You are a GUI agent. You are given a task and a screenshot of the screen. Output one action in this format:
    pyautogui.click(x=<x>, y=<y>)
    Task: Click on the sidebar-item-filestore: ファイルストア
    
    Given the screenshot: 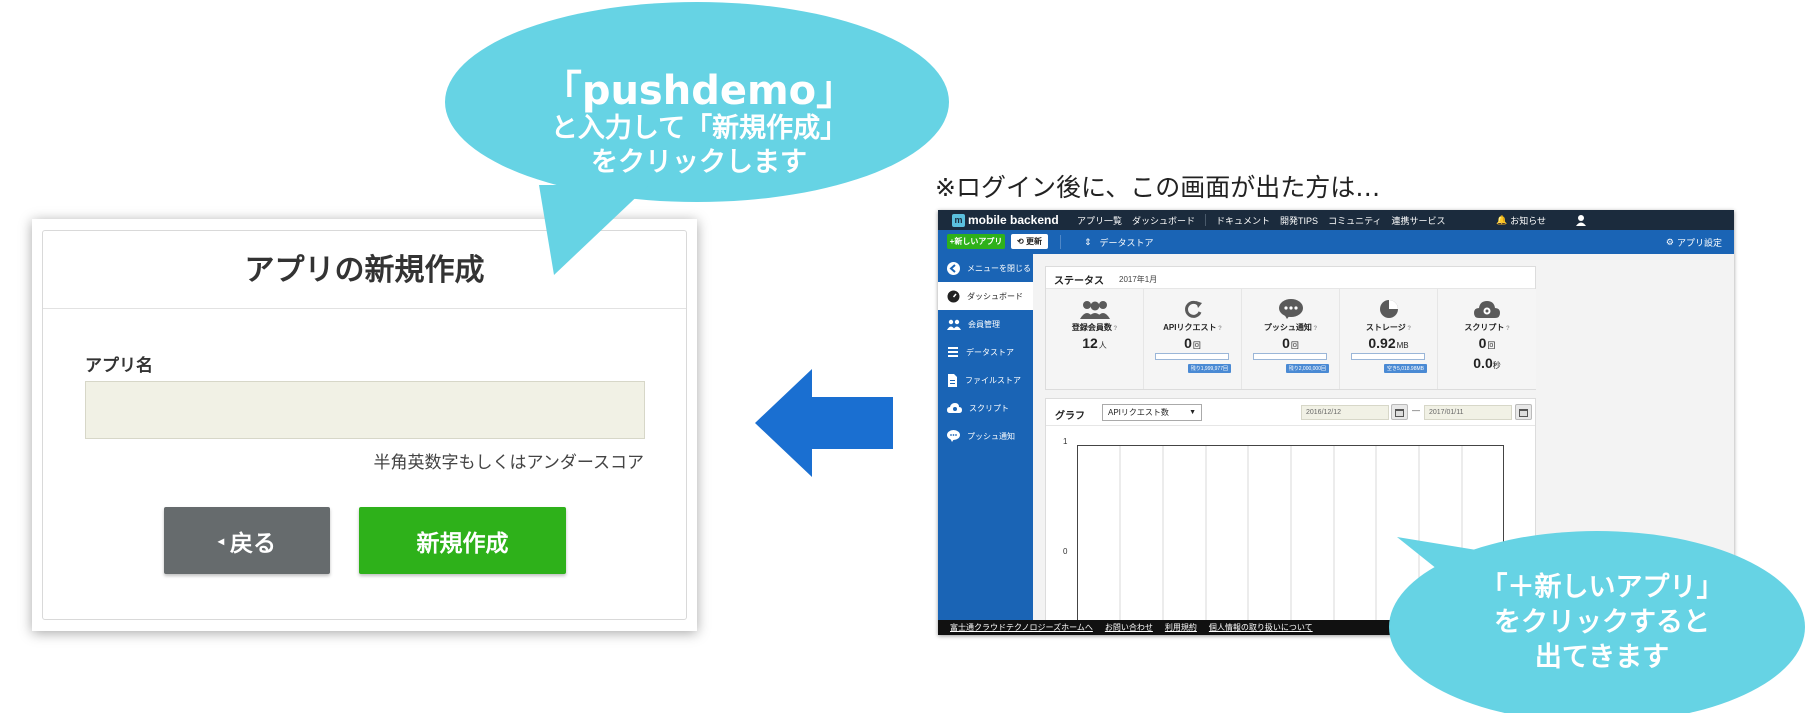 What is the action you would take?
    pyautogui.click(x=985, y=380)
    